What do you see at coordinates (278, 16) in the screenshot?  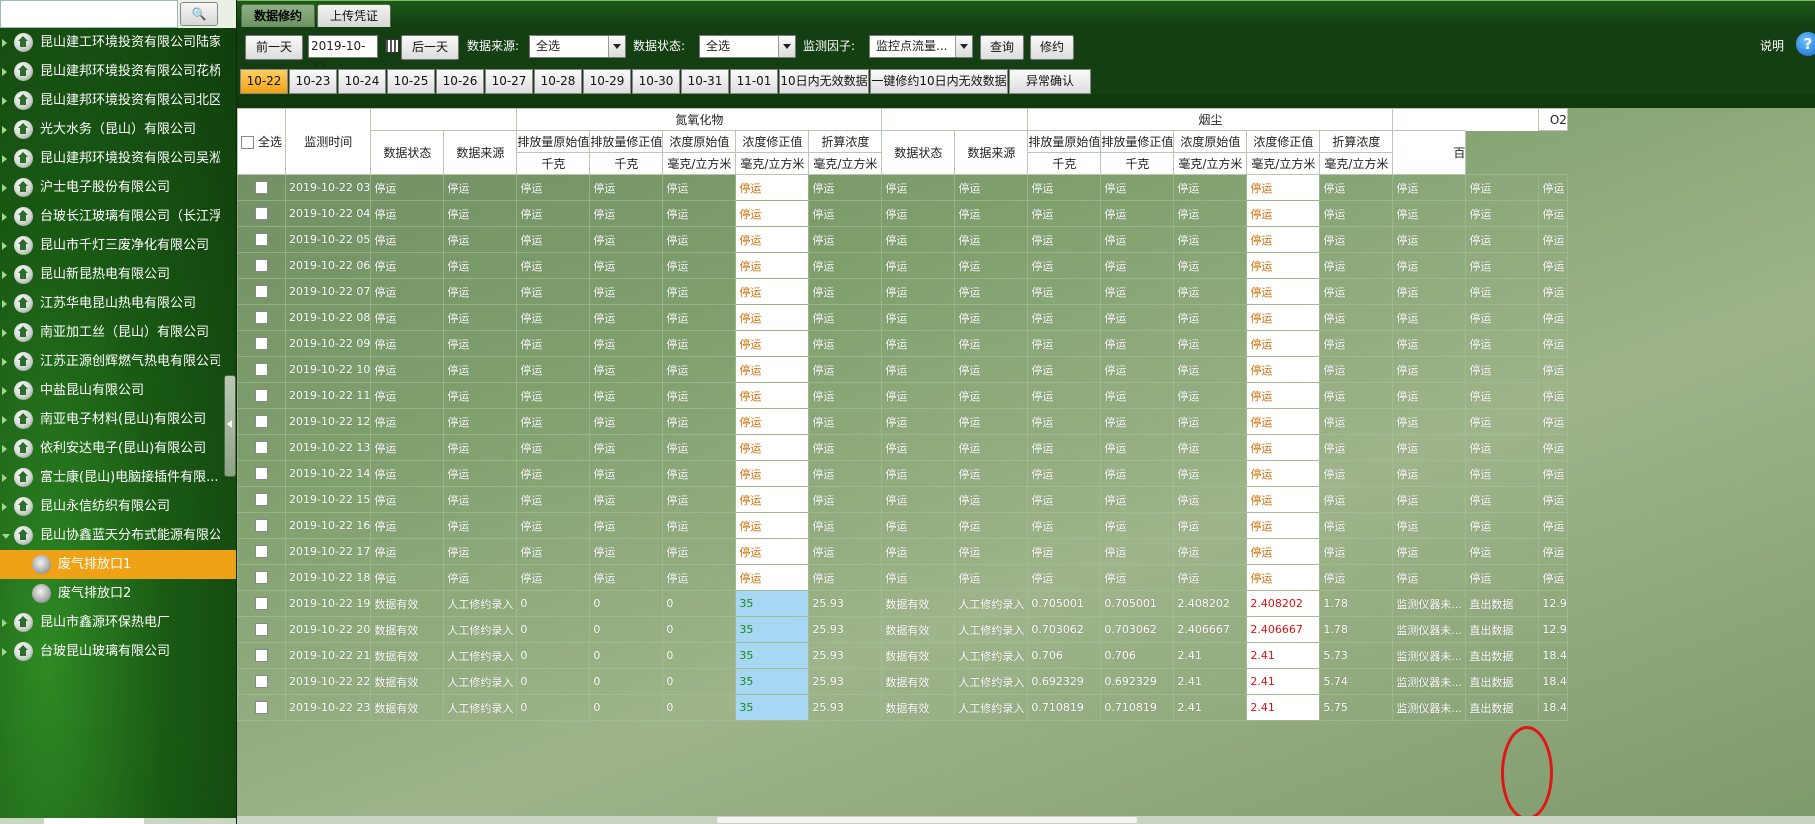 I see `tab-data-revision: 数据修约` at bounding box center [278, 16].